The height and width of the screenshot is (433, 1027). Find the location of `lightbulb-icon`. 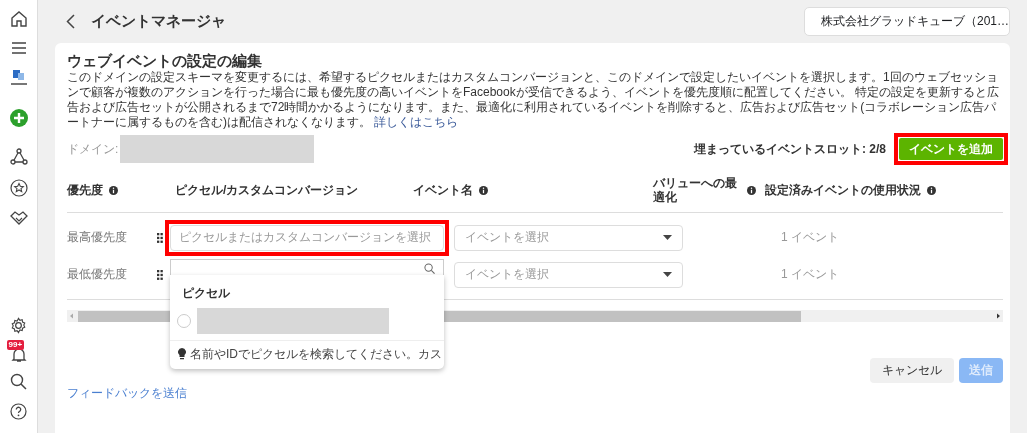

lightbulb-icon is located at coordinates (182, 354).